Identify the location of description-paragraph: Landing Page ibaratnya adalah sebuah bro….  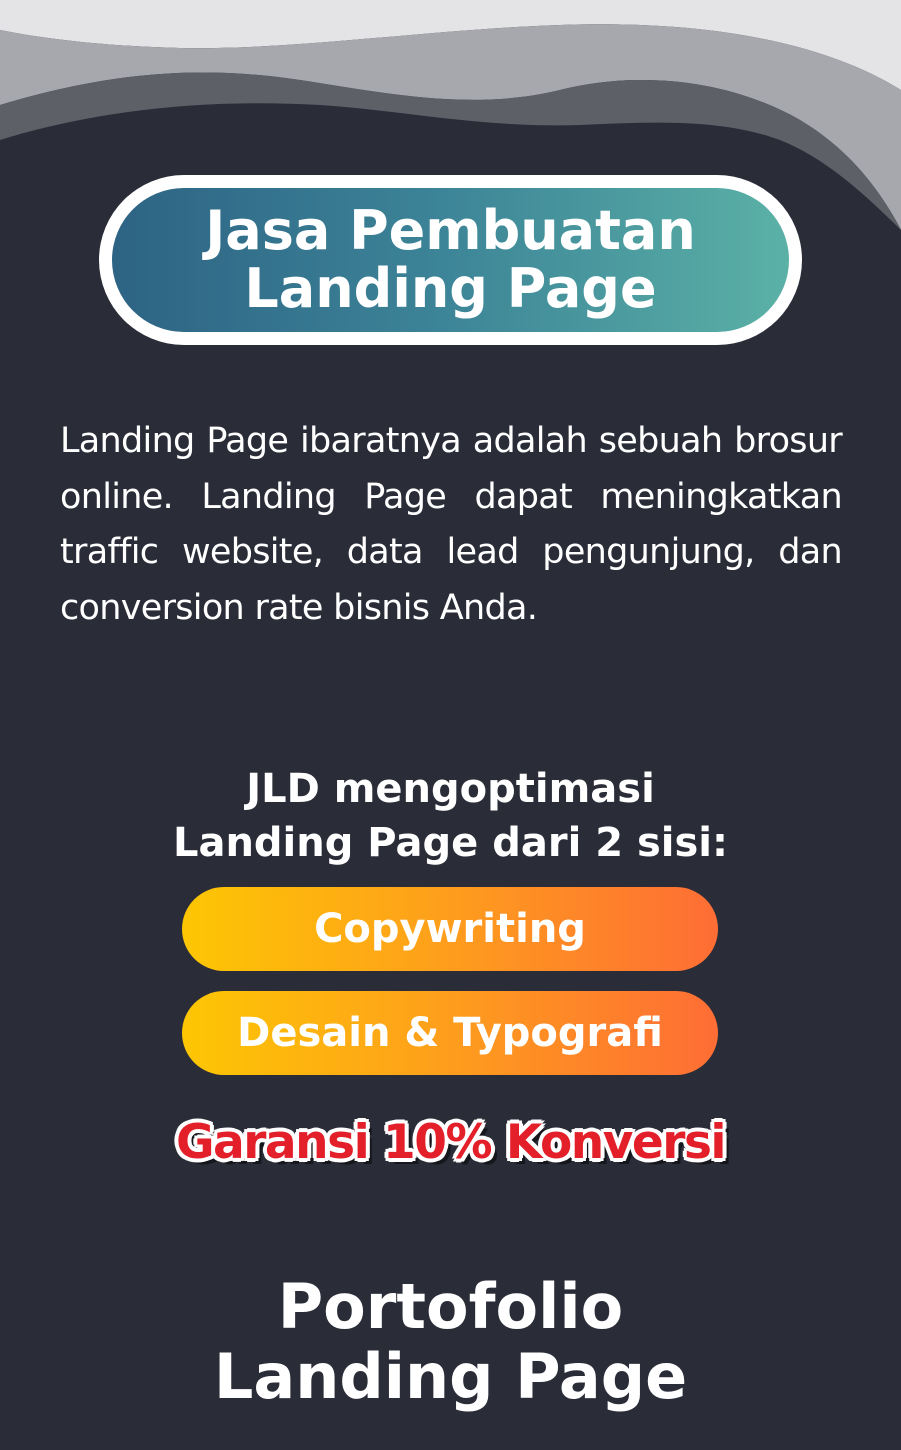
(451, 524).